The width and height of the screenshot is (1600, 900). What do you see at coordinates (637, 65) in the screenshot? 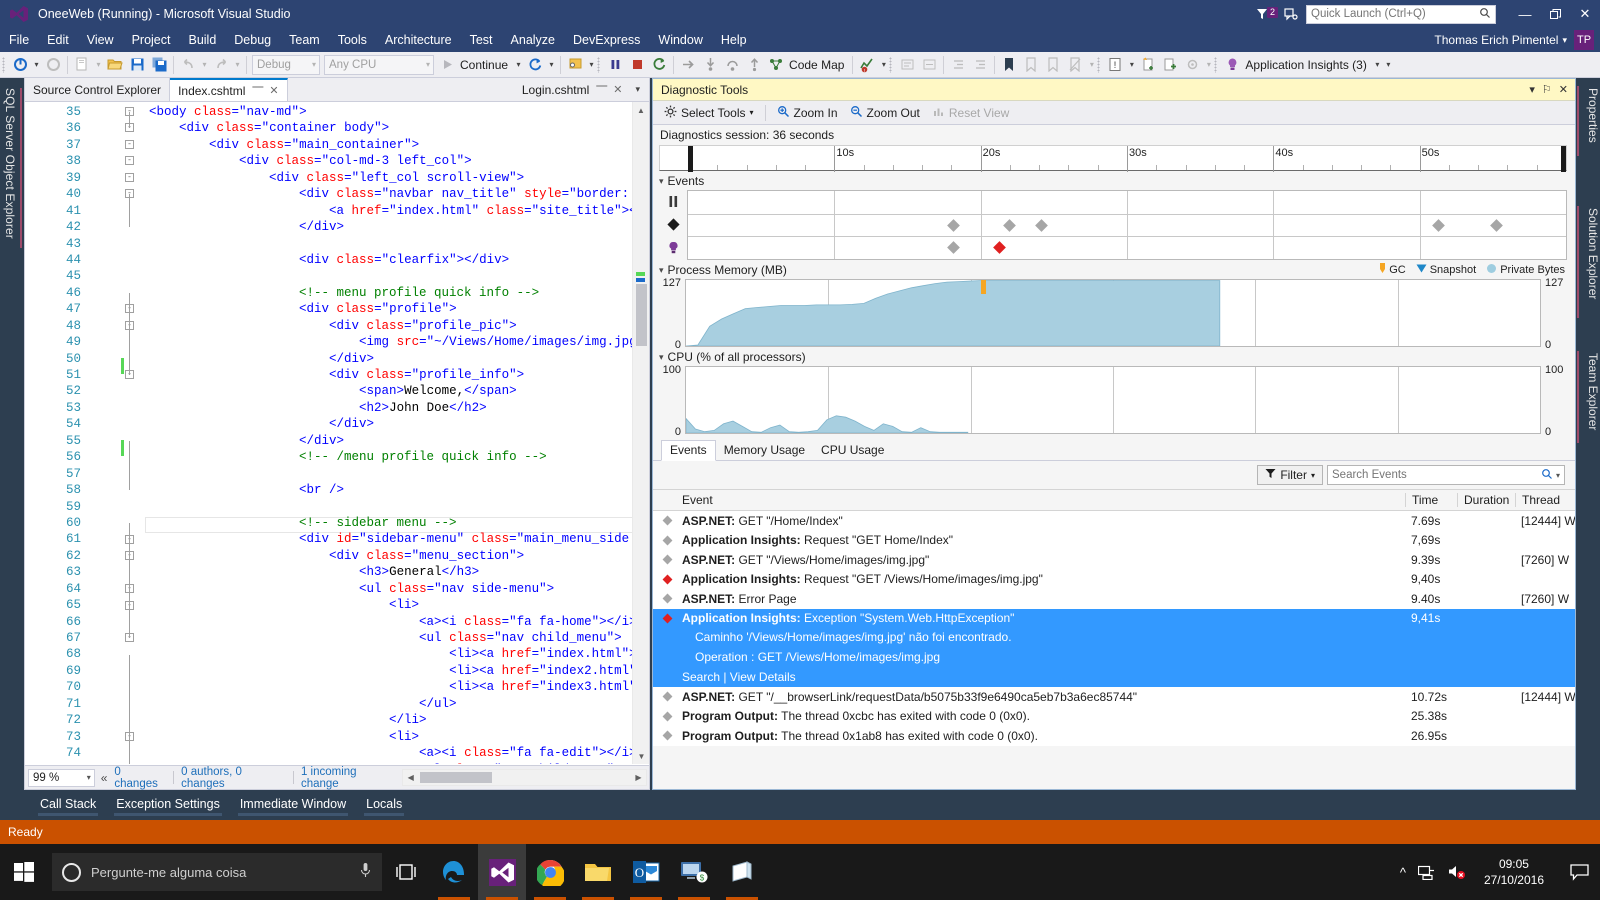
I see `stop-debugging-icon` at bounding box center [637, 65].